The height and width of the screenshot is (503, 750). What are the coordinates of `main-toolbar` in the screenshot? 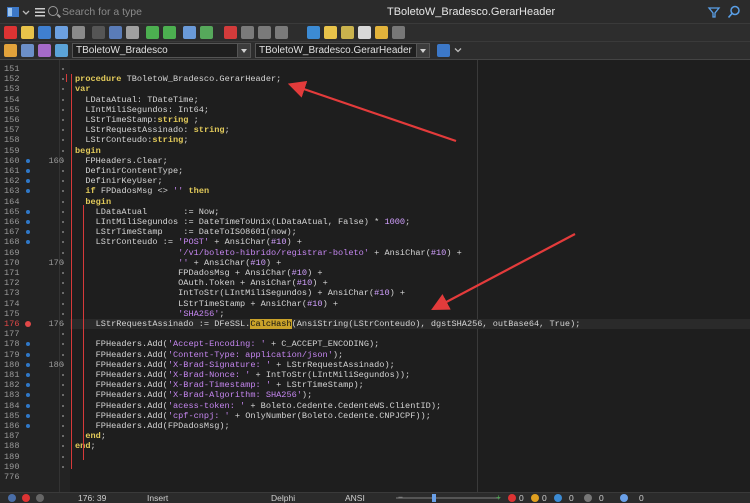 It's located at (375, 33).